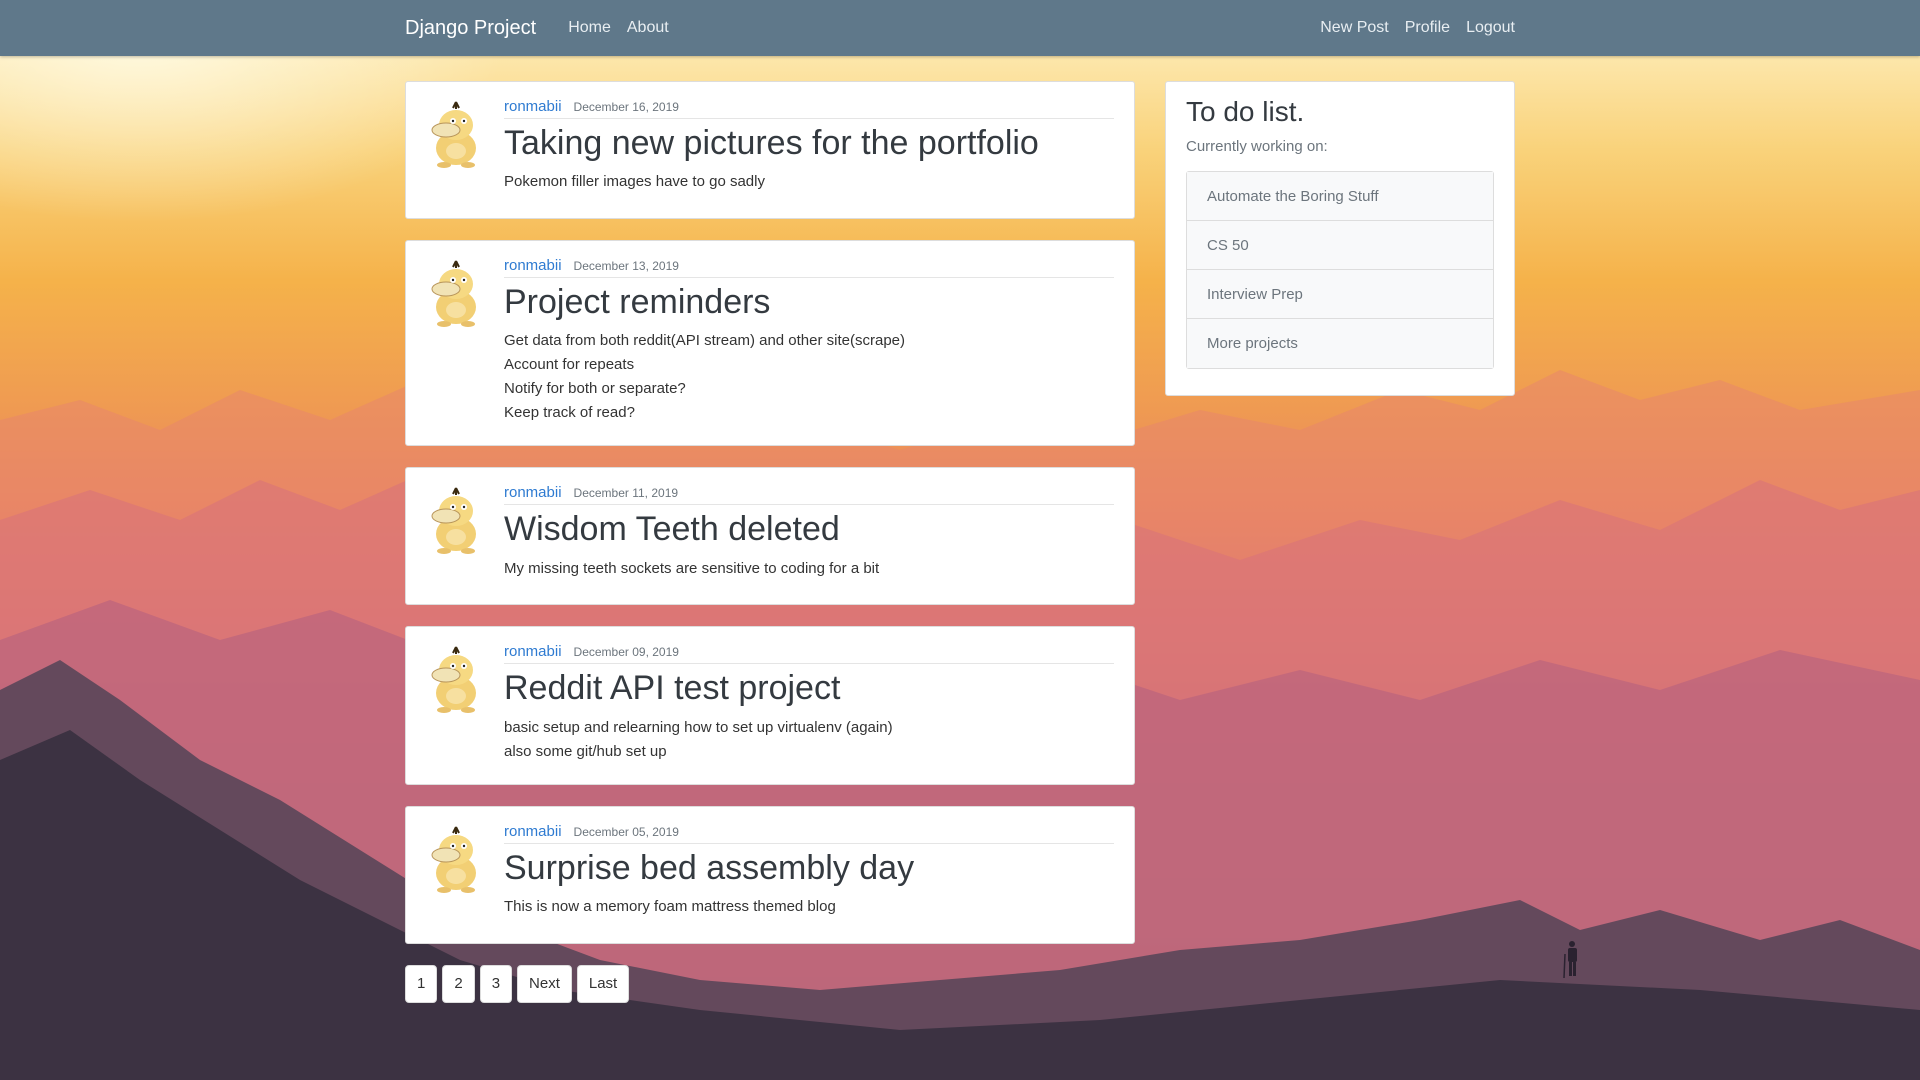 The width and height of the screenshot is (1920, 1080). Describe the element at coordinates (603, 983) in the screenshot. I see `last-page-button: Last` at that location.